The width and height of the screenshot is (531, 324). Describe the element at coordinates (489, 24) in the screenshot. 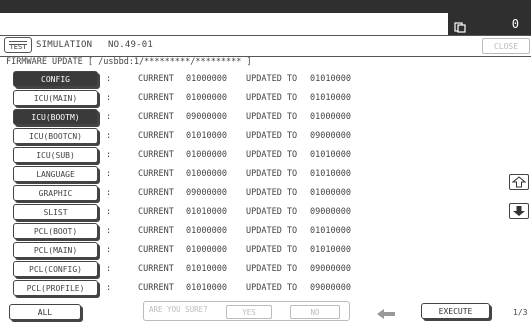

I see `status-panel: 0` at that location.